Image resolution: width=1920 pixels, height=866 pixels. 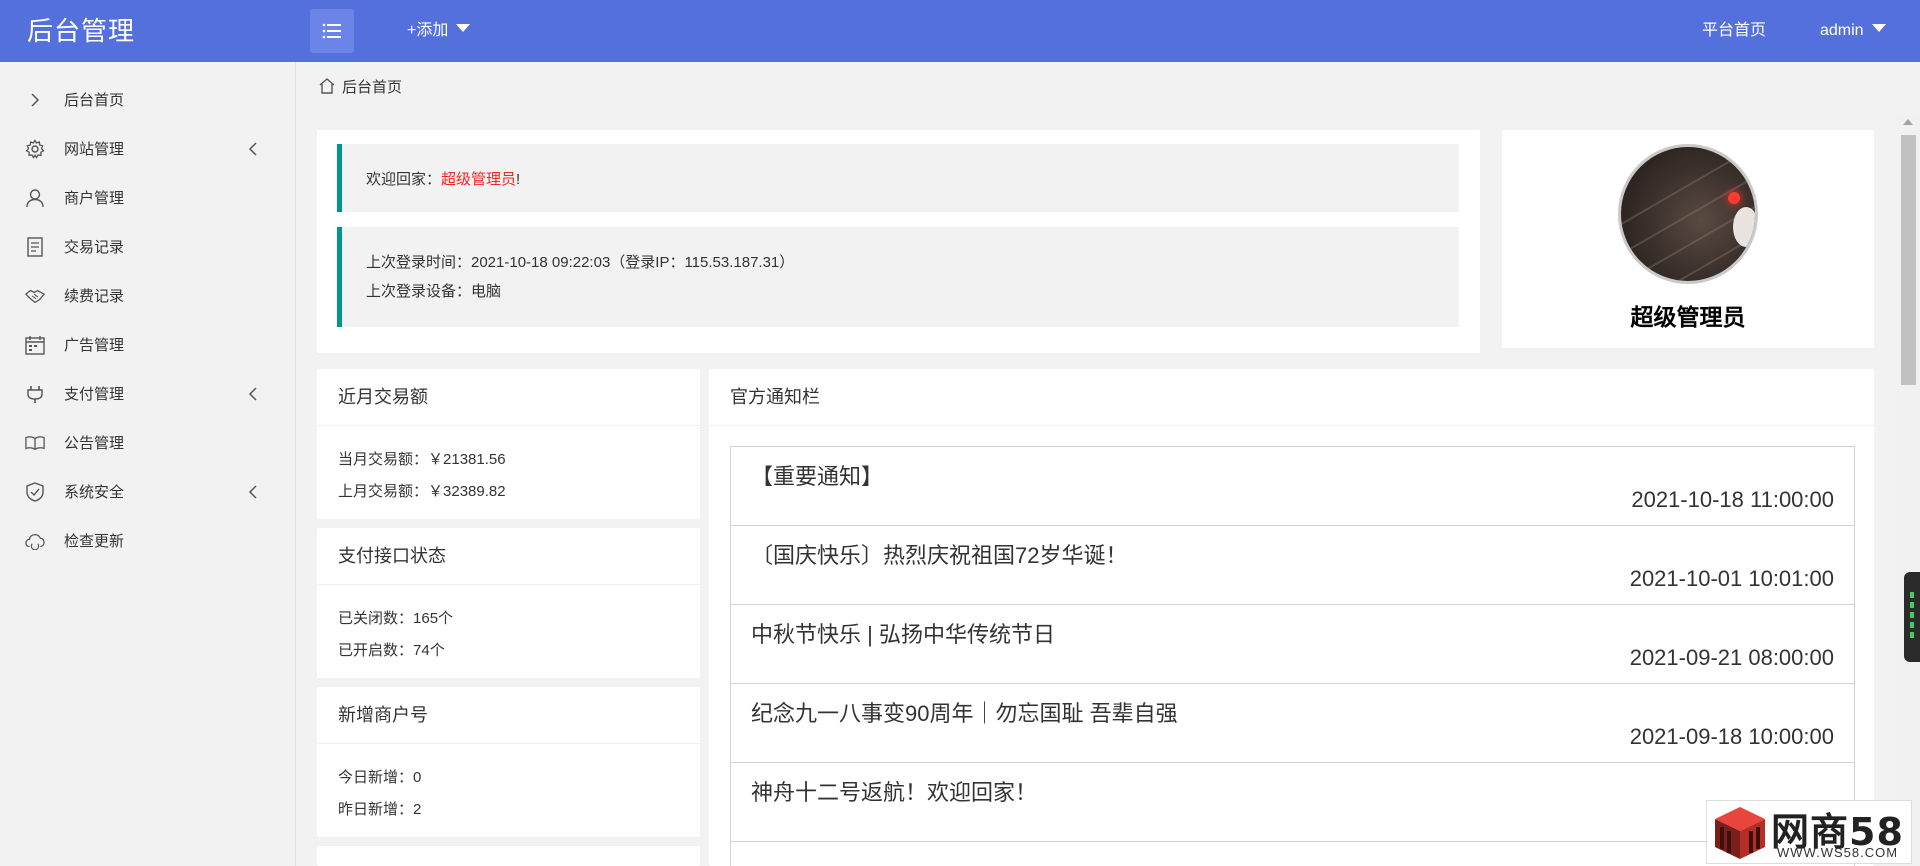 What do you see at coordinates (894, 792) in the screenshot?
I see `notice-text: 神舟十二号返航！欢迎回家！` at bounding box center [894, 792].